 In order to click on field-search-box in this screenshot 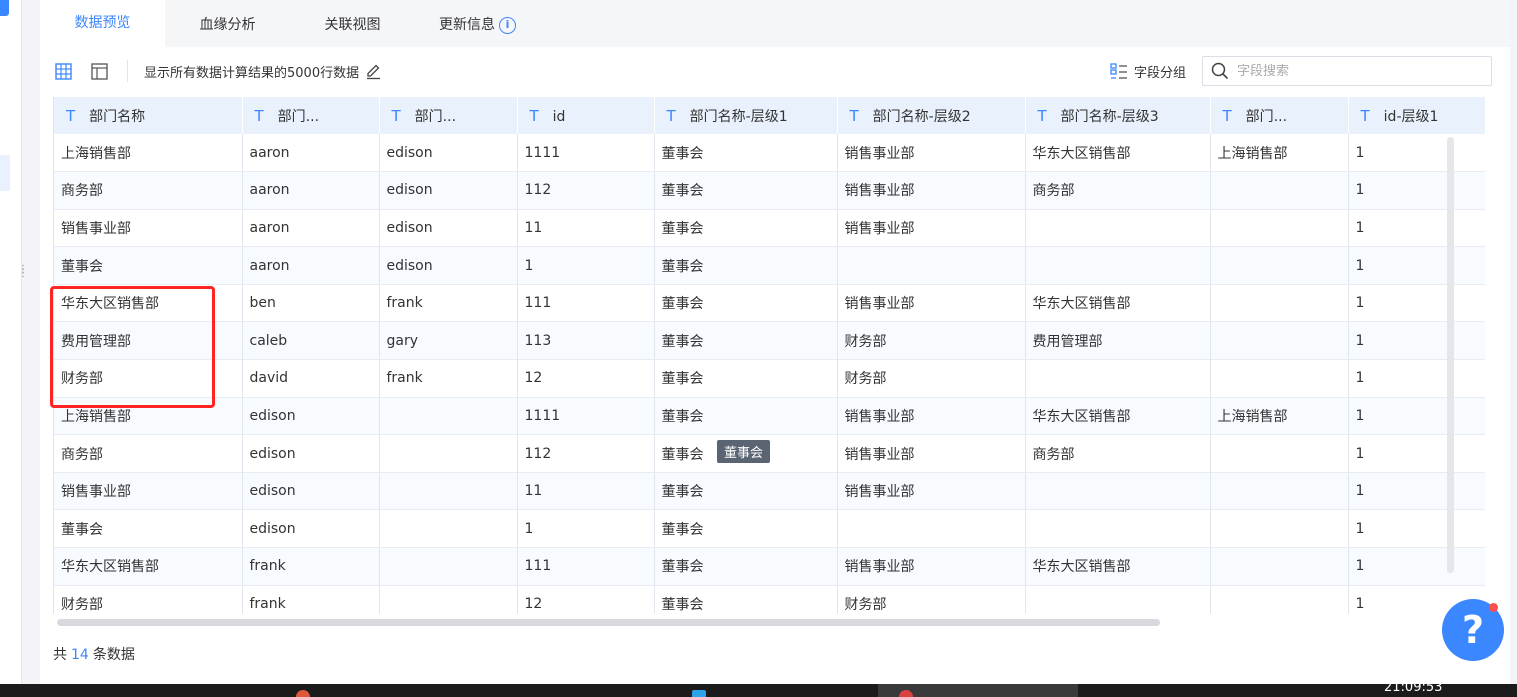, I will do `click(1347, 71)`.